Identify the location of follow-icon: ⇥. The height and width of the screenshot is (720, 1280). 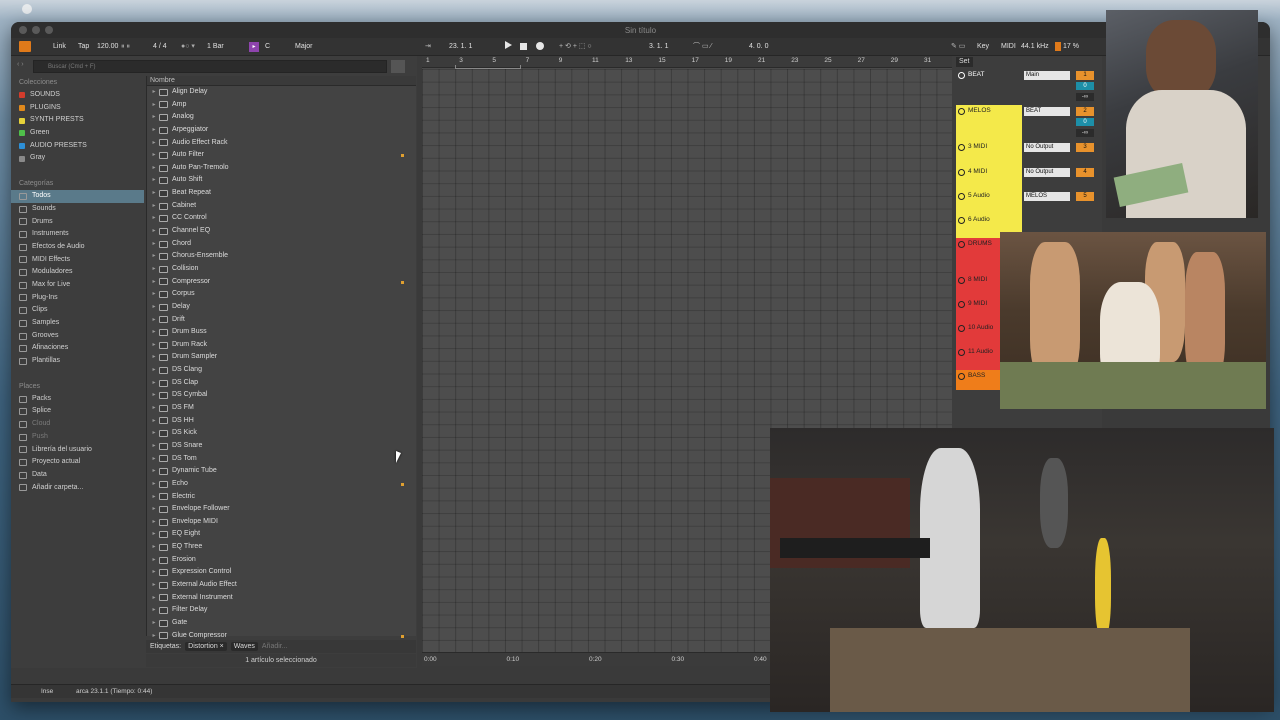
(428, 47).